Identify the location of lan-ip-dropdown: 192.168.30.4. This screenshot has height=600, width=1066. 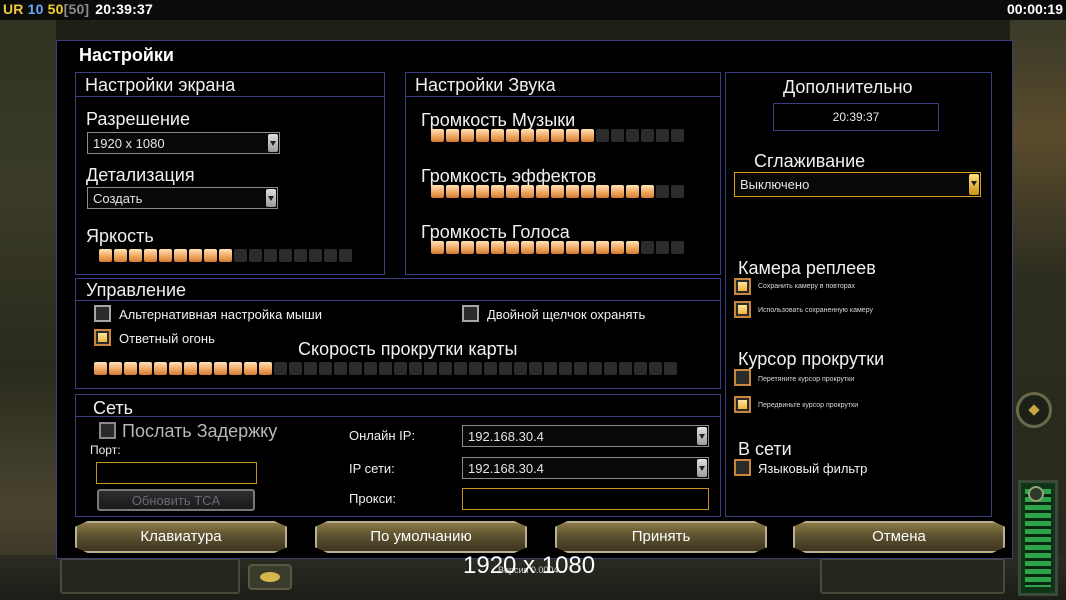
(585, 468).